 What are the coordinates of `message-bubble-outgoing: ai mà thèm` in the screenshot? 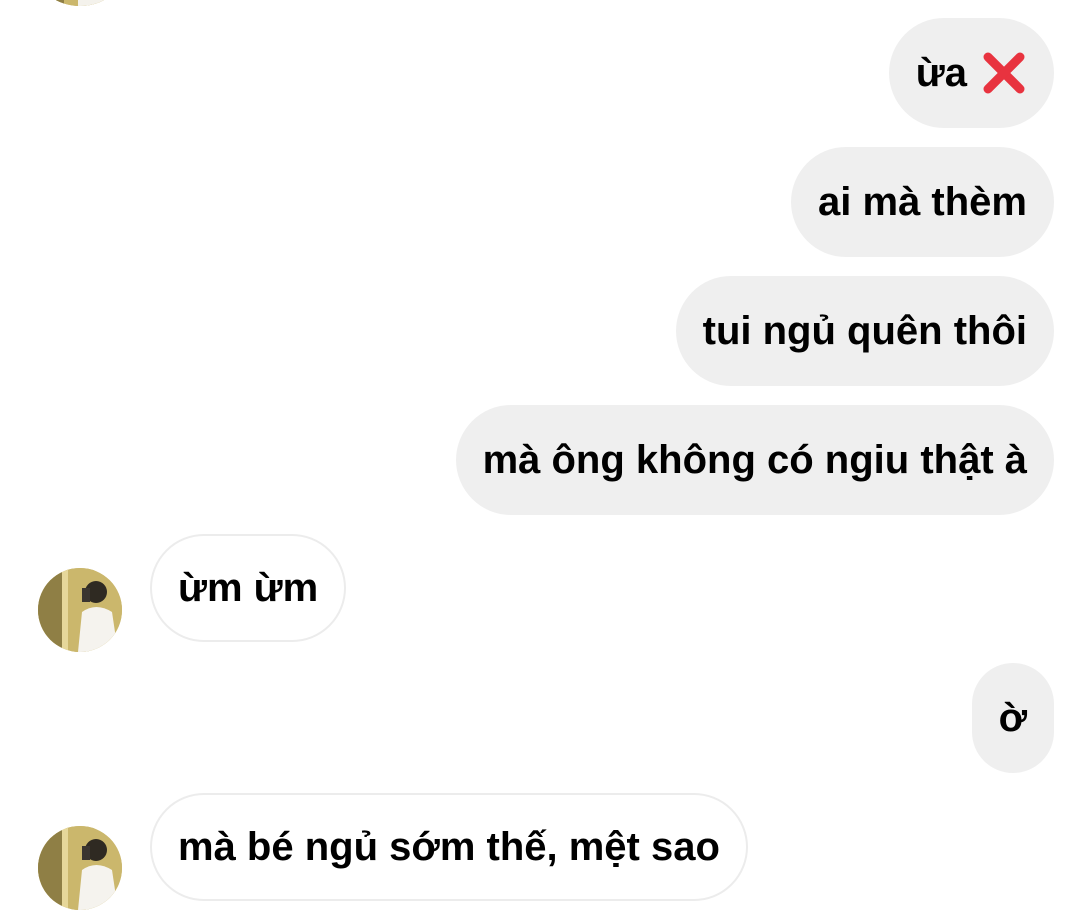 It's located at (922, 202).